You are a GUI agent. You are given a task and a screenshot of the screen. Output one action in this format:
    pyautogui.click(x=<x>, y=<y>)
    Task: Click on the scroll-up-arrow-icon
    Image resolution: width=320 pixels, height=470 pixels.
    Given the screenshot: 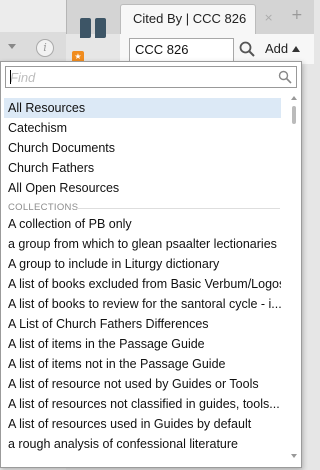 What is the action you would take?
    pyautogui.click(x=294, y=98)
    